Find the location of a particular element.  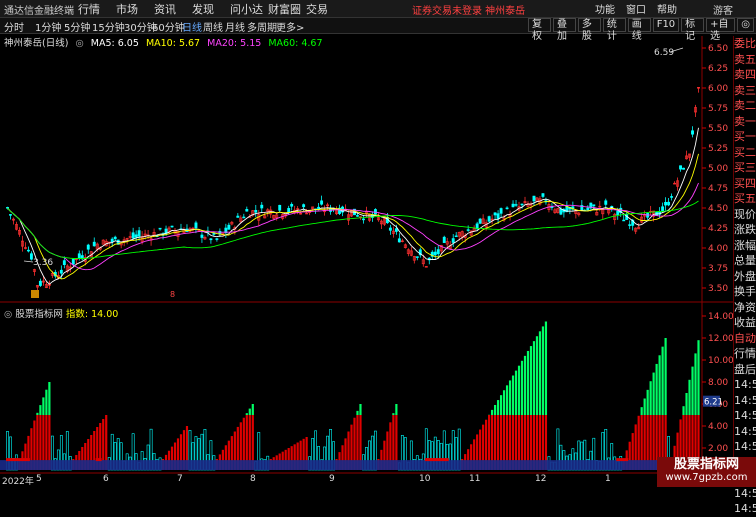

price-tick-label: 4.75 is located at coordinates (718, 189).